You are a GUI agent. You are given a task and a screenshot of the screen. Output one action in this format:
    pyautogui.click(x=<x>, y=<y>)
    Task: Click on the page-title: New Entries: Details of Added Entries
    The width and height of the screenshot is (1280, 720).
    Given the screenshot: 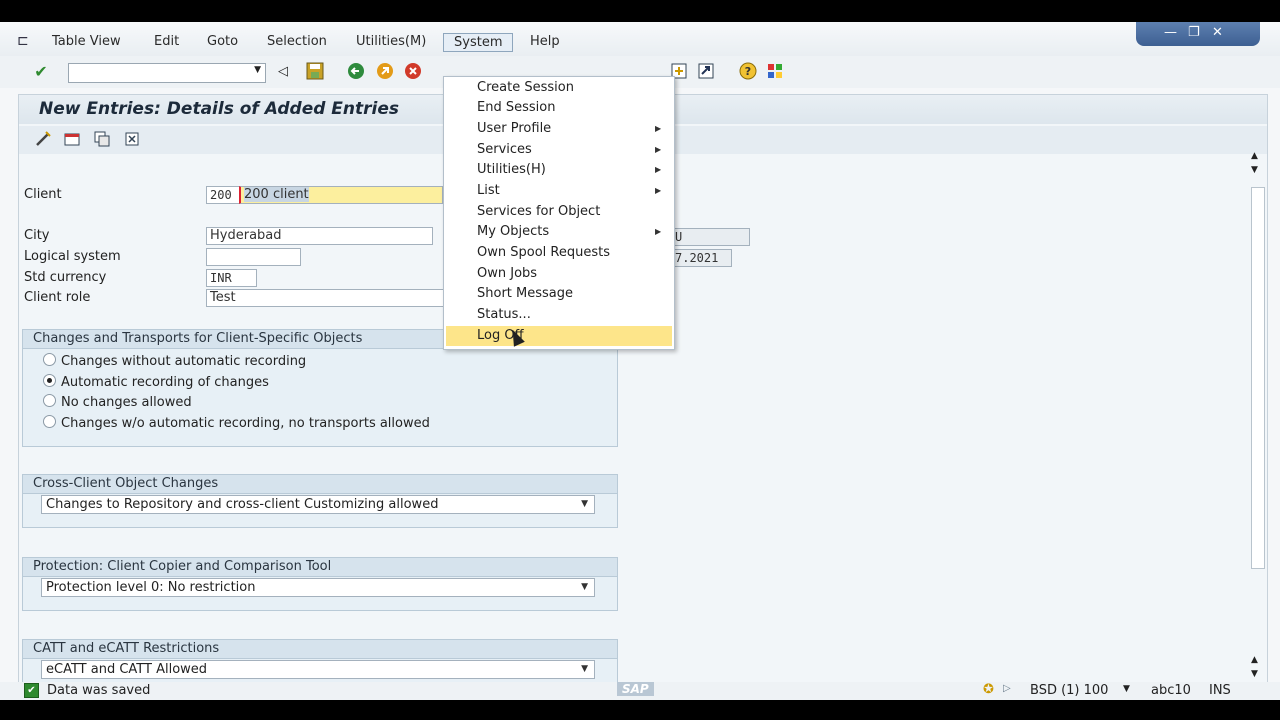 What is the action you would take?
    pyautogui.click(x=219, y=109)
    